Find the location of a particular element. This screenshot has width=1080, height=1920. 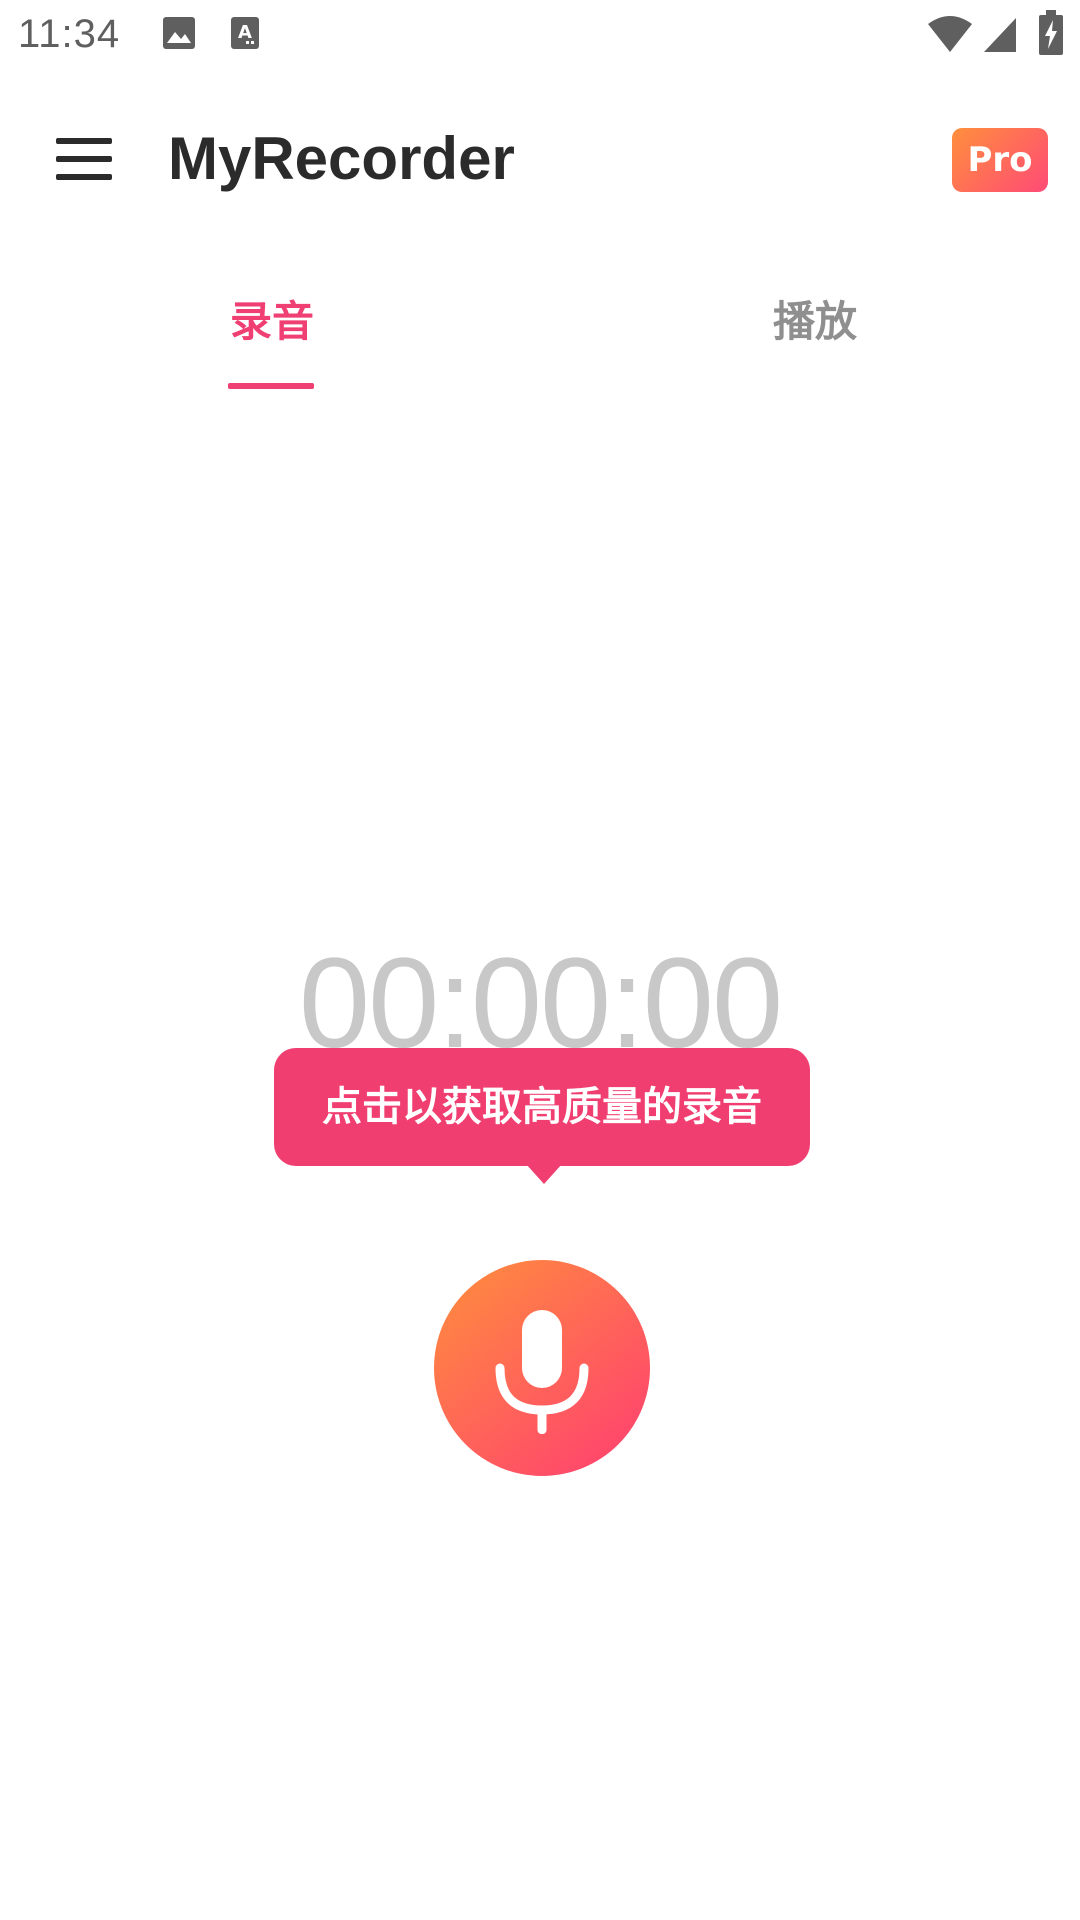

tooltip-arrow is located at coordinates (544, 1174).